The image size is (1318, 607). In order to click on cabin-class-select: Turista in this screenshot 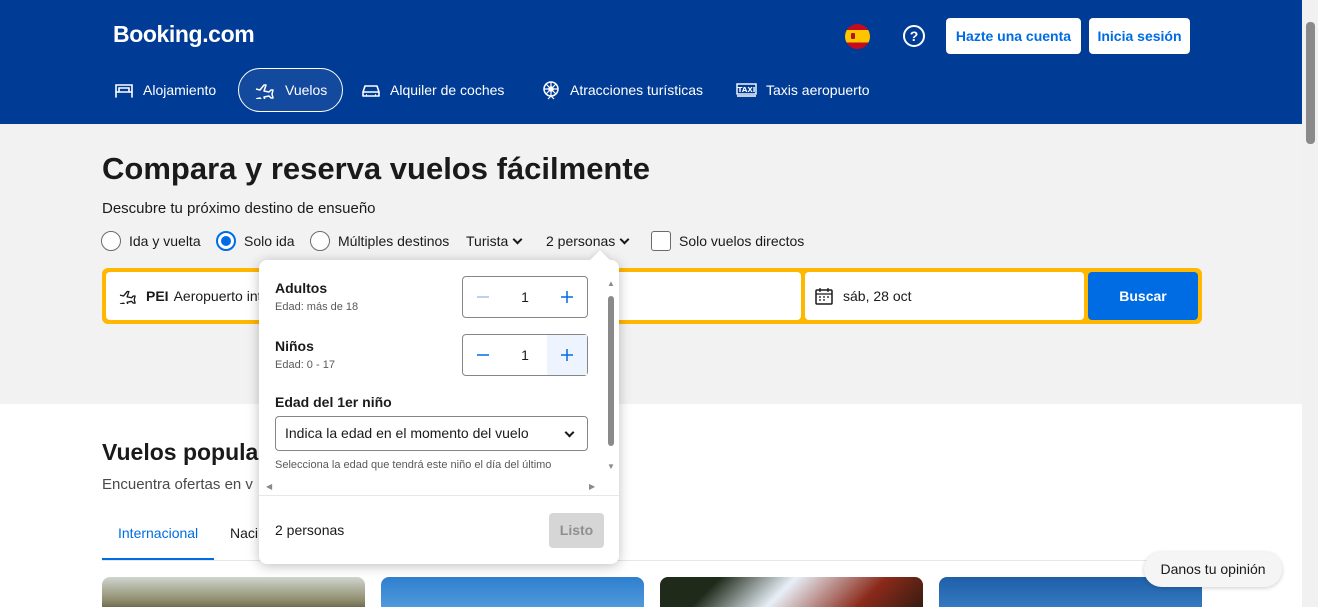, I will do `click(494, 241)`.